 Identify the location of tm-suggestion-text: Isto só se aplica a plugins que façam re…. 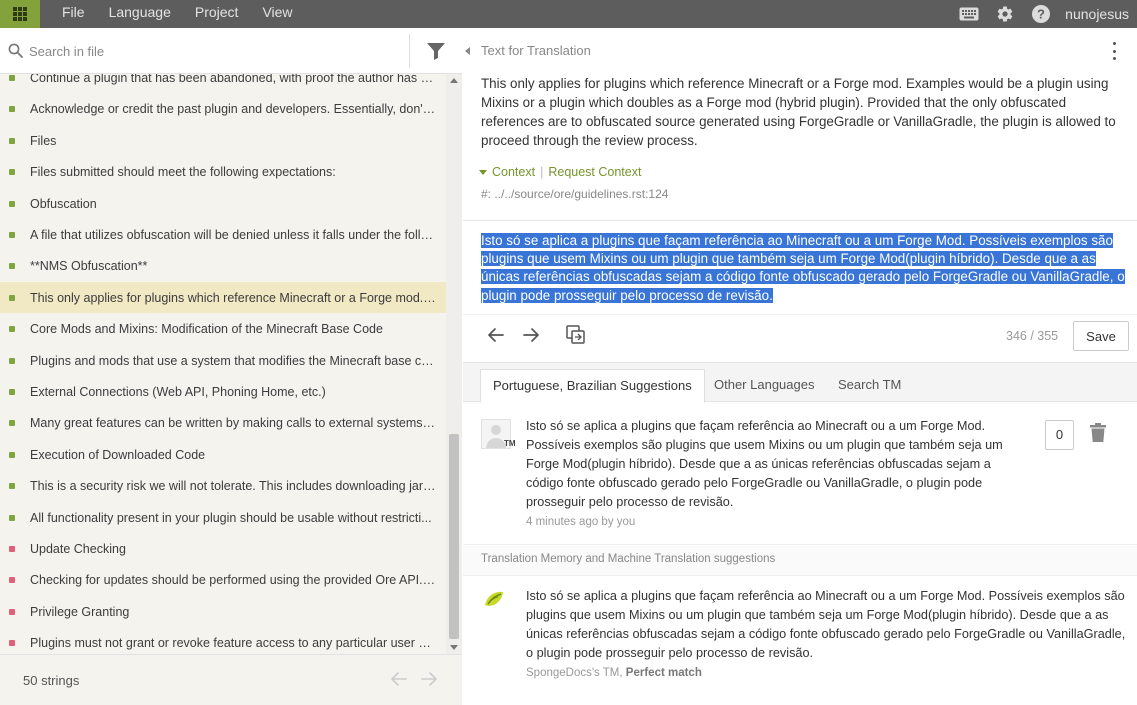
(826, 624).